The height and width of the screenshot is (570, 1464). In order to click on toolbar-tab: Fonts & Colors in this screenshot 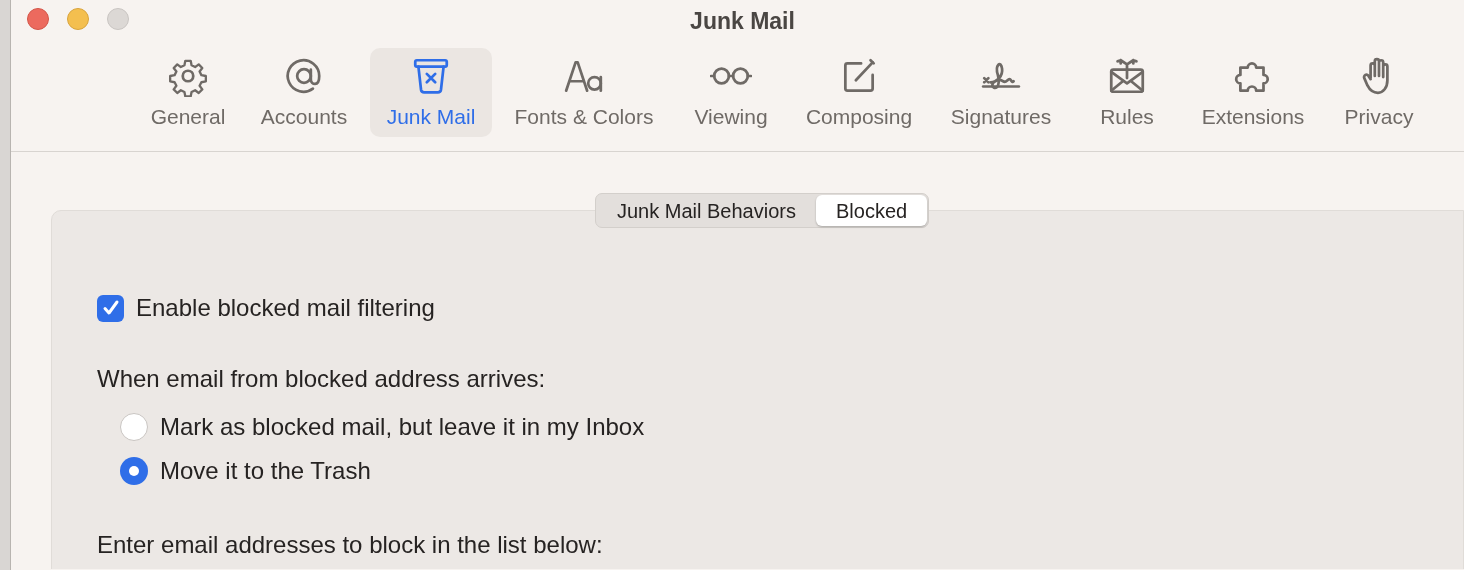, I will do `click(584, 92)`.